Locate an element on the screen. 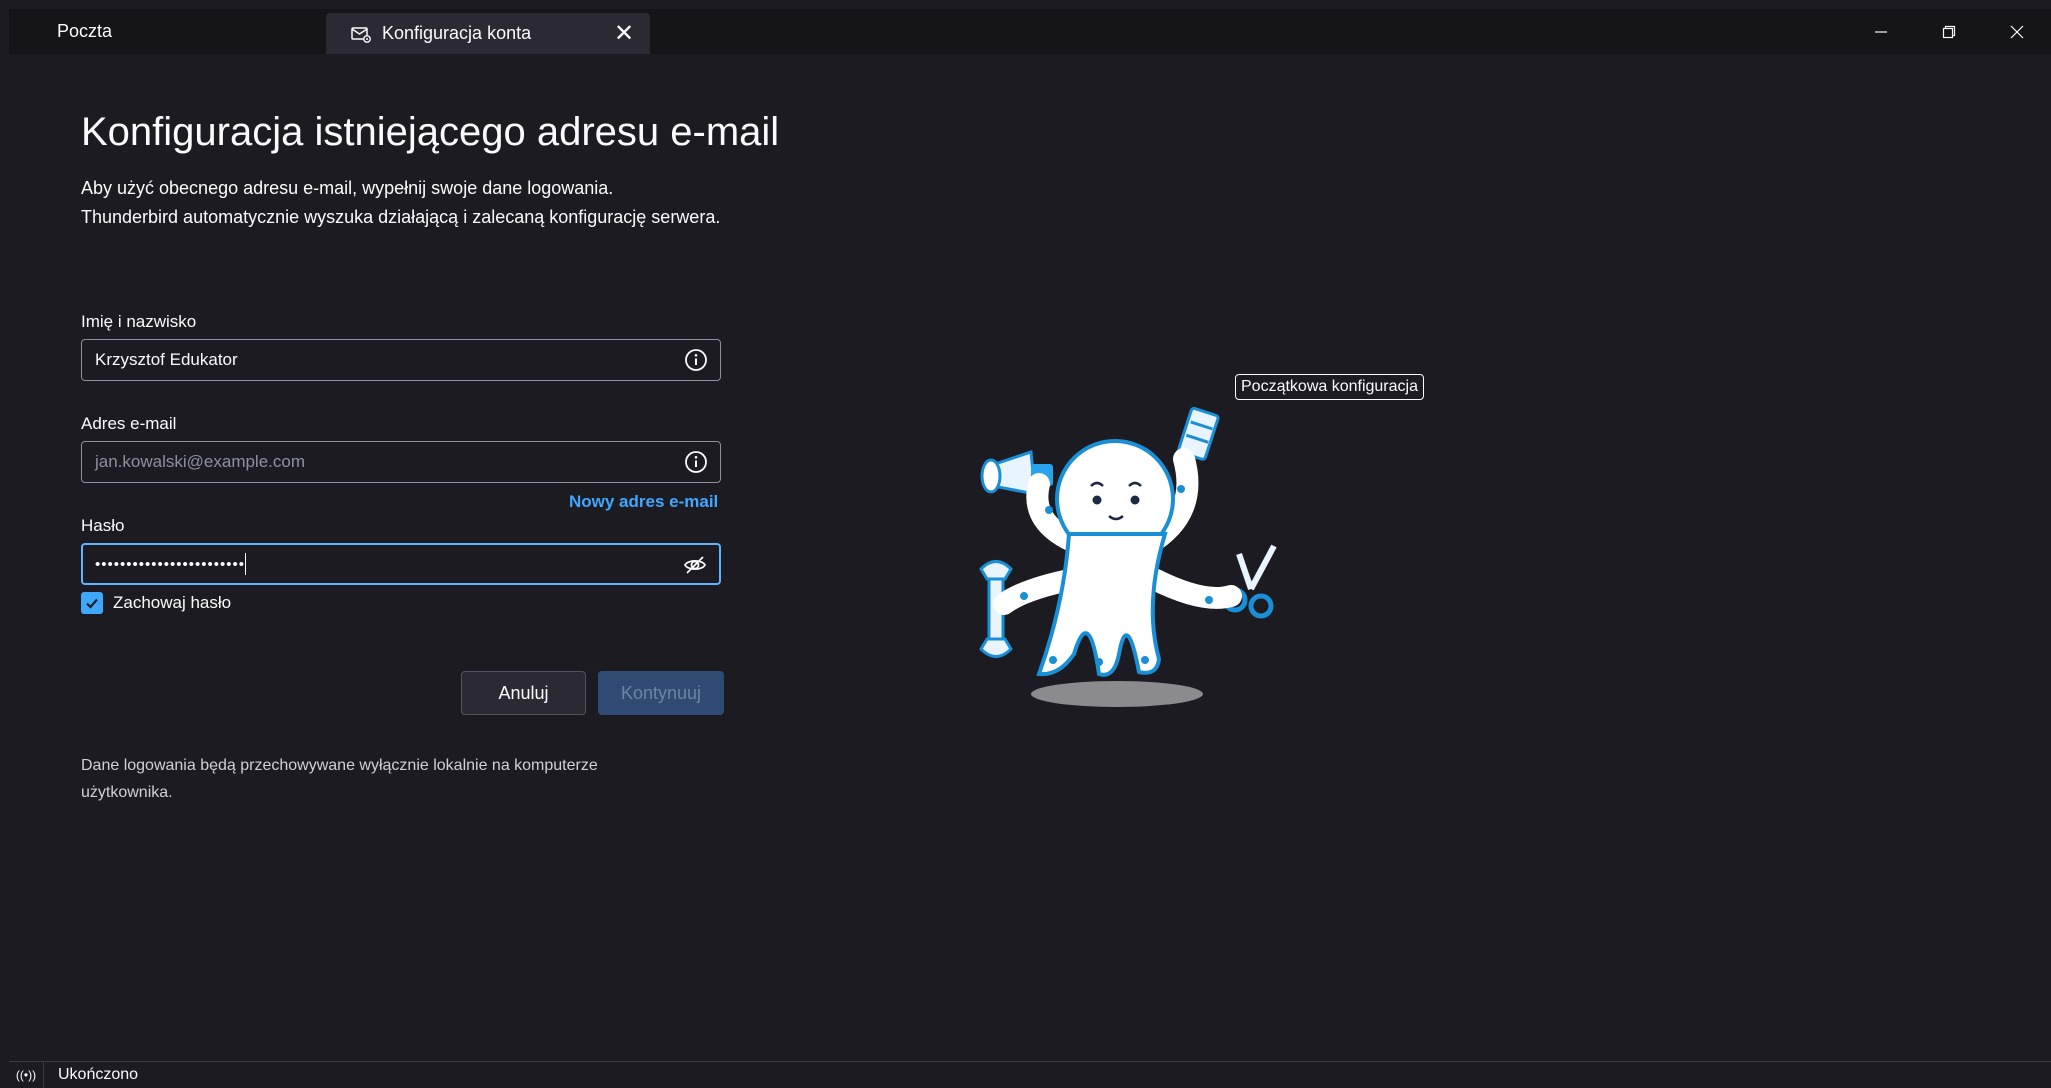 Image resolution: width=2051 pixels, height=1088 pixels. password-label: Hasło is located at coordinates (103, 525).